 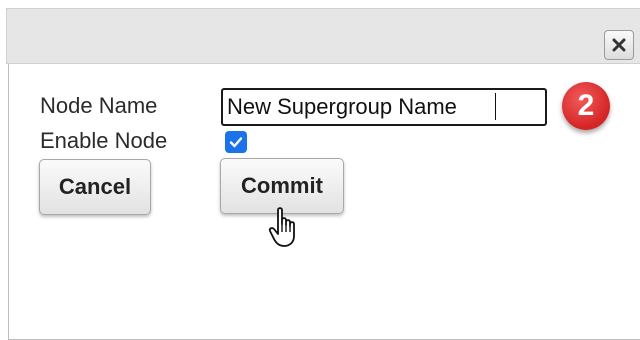 What do you see at coordinates (99, 105) in the screenshot?
I see `node-name-label: Node Name` at bounding box center [99, 105].